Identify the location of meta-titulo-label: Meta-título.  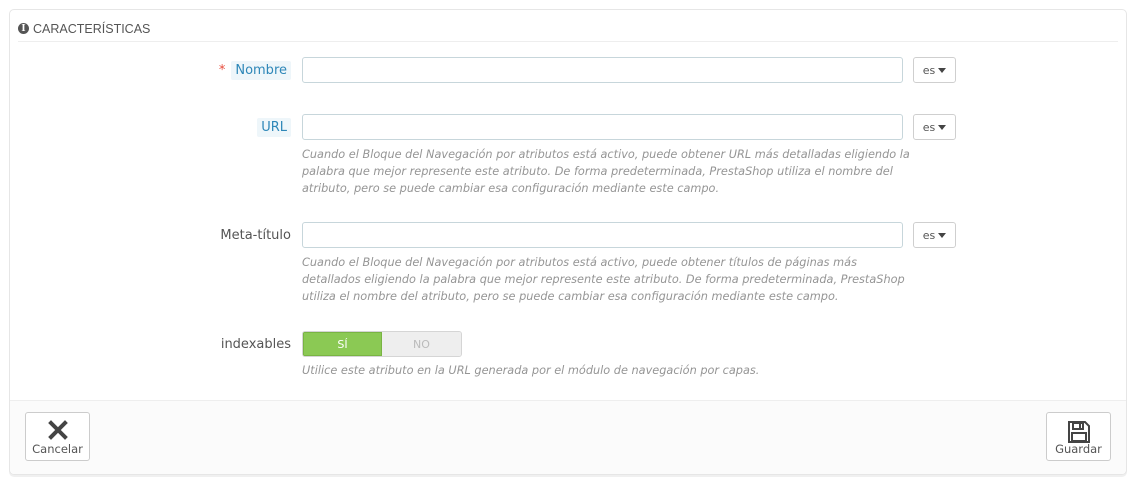
(255, 235).